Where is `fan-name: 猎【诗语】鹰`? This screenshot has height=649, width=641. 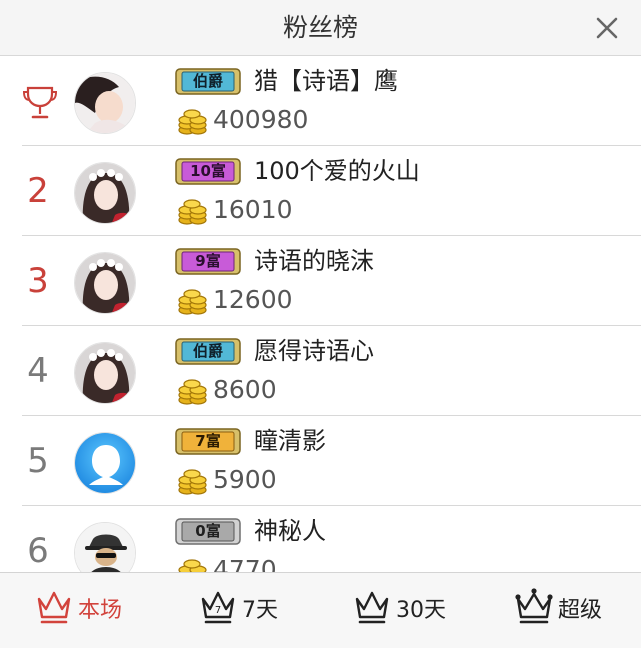
fan-name: 猎【诗语】鹰 is located at coordinates (326, 81).